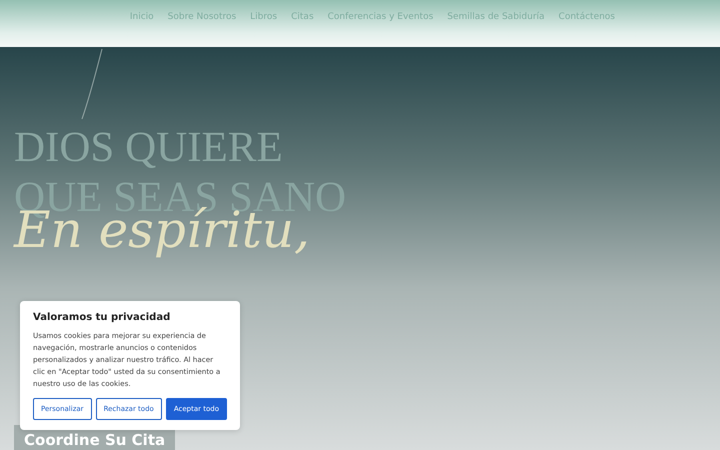  I want to click on nav-link: Conferencias y Eventos, so click(381, 18).